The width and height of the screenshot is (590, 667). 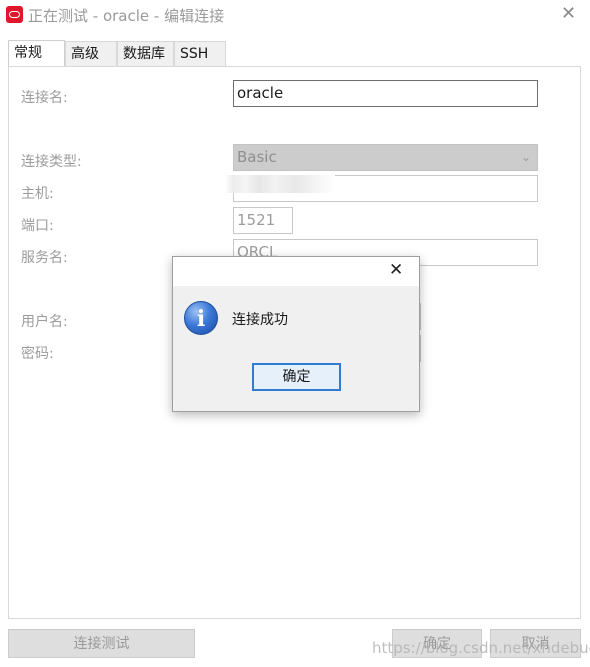 What do you see at coordinates (37, 354) in the screenshot?
I see `password-label: 密码:` at bounding box center [37, 354].